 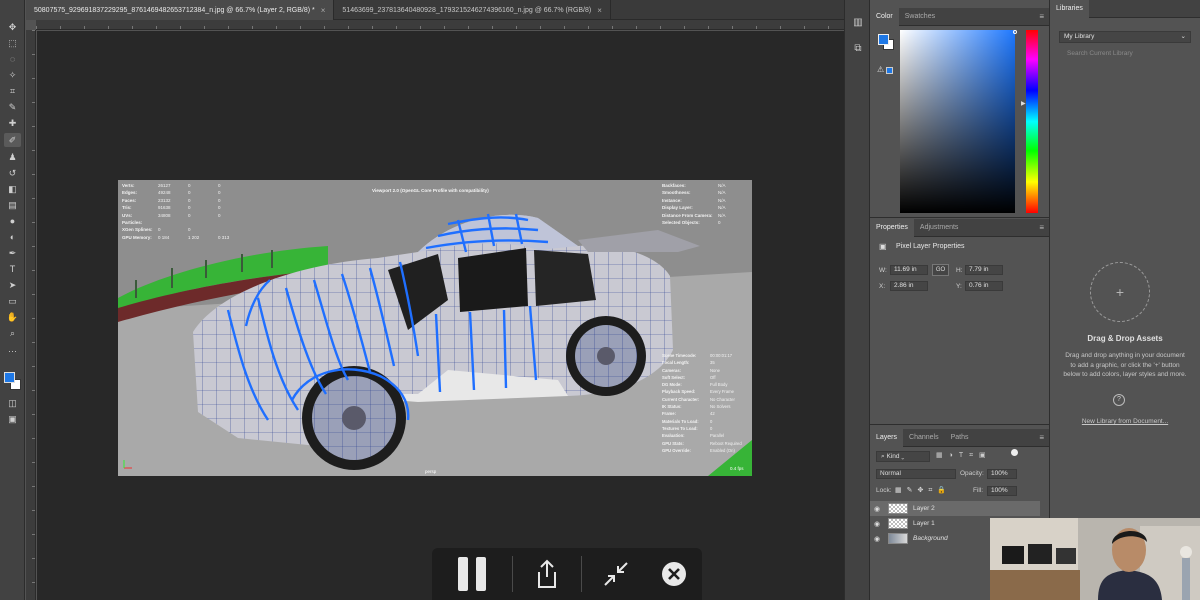 What do you see at coordinates (9, 377) in the screenshot?
I see `foreground-color-swatch` at bounding box center [9, 377].